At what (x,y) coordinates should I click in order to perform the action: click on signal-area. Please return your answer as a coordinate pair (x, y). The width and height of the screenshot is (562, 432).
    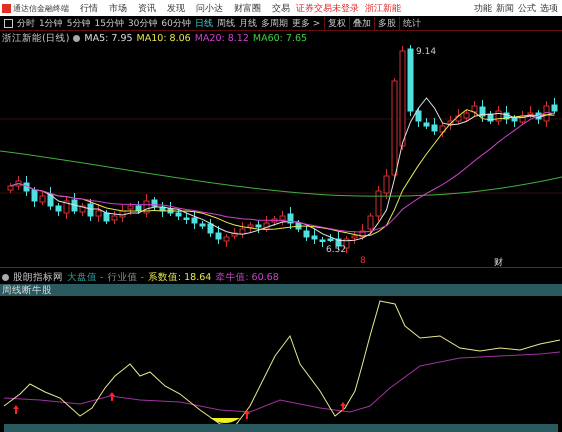
    Looking at the image, I should click on (225, 420).